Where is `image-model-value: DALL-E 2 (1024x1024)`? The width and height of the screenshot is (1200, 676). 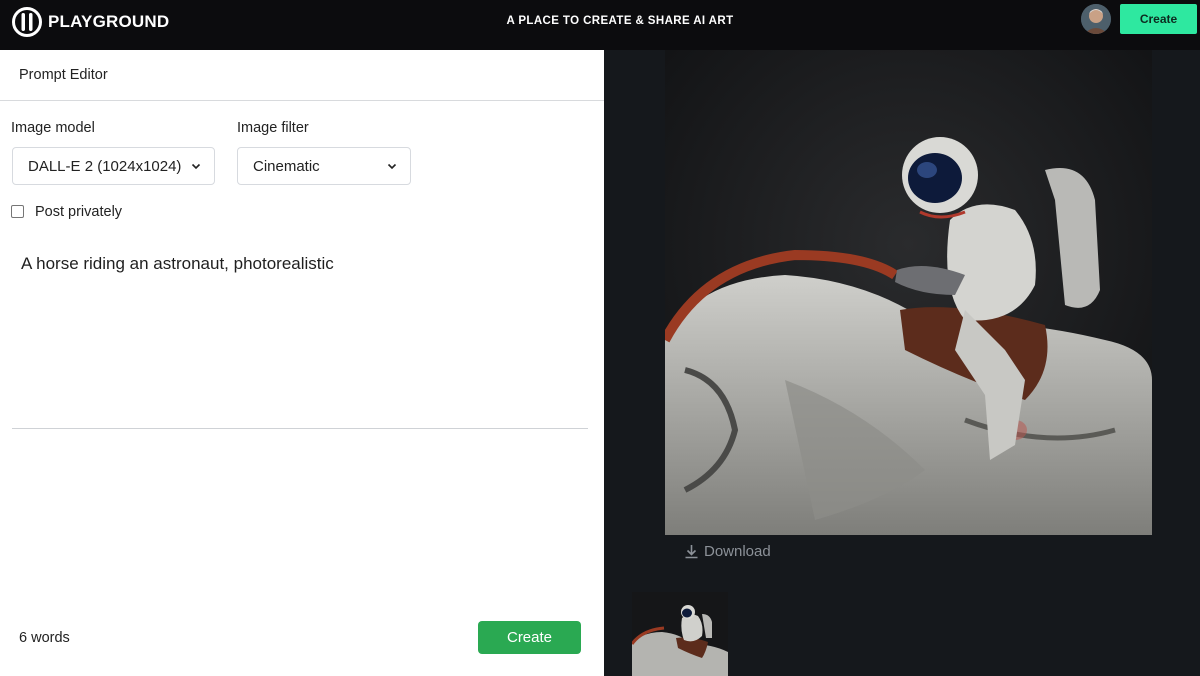
image-model-value: DALL-E 2 (1024x1024) is located at coordinates (105, 166).